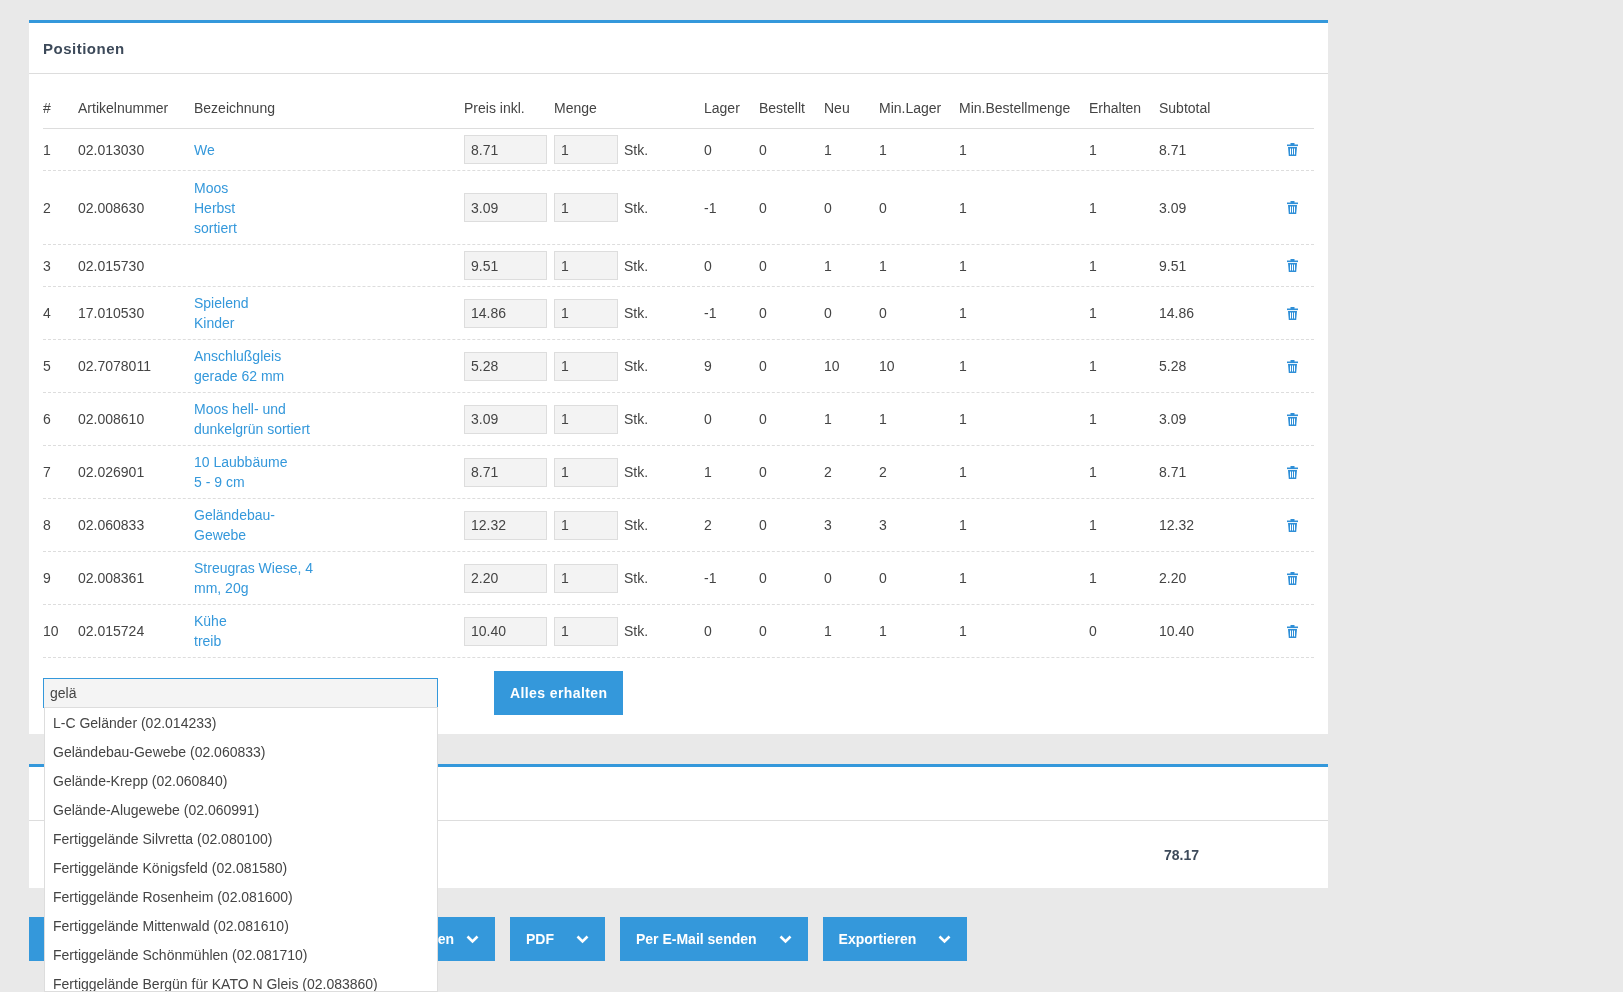 The height and width of the screenshot is (992, 1623). What do you see at coordinates (241, 896) in the screenshot?
I see `suggestion-item: Fertiggelände Rosenheim (02.081600)` at bounding box center [241, 896].